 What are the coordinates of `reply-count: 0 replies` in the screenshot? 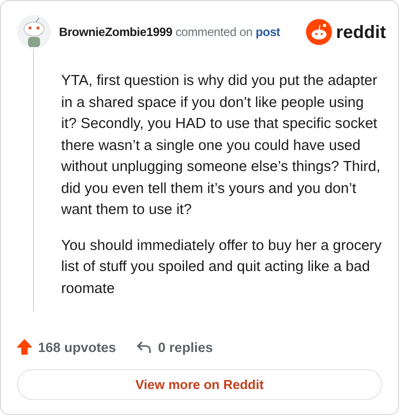 It's located at (185, 347).